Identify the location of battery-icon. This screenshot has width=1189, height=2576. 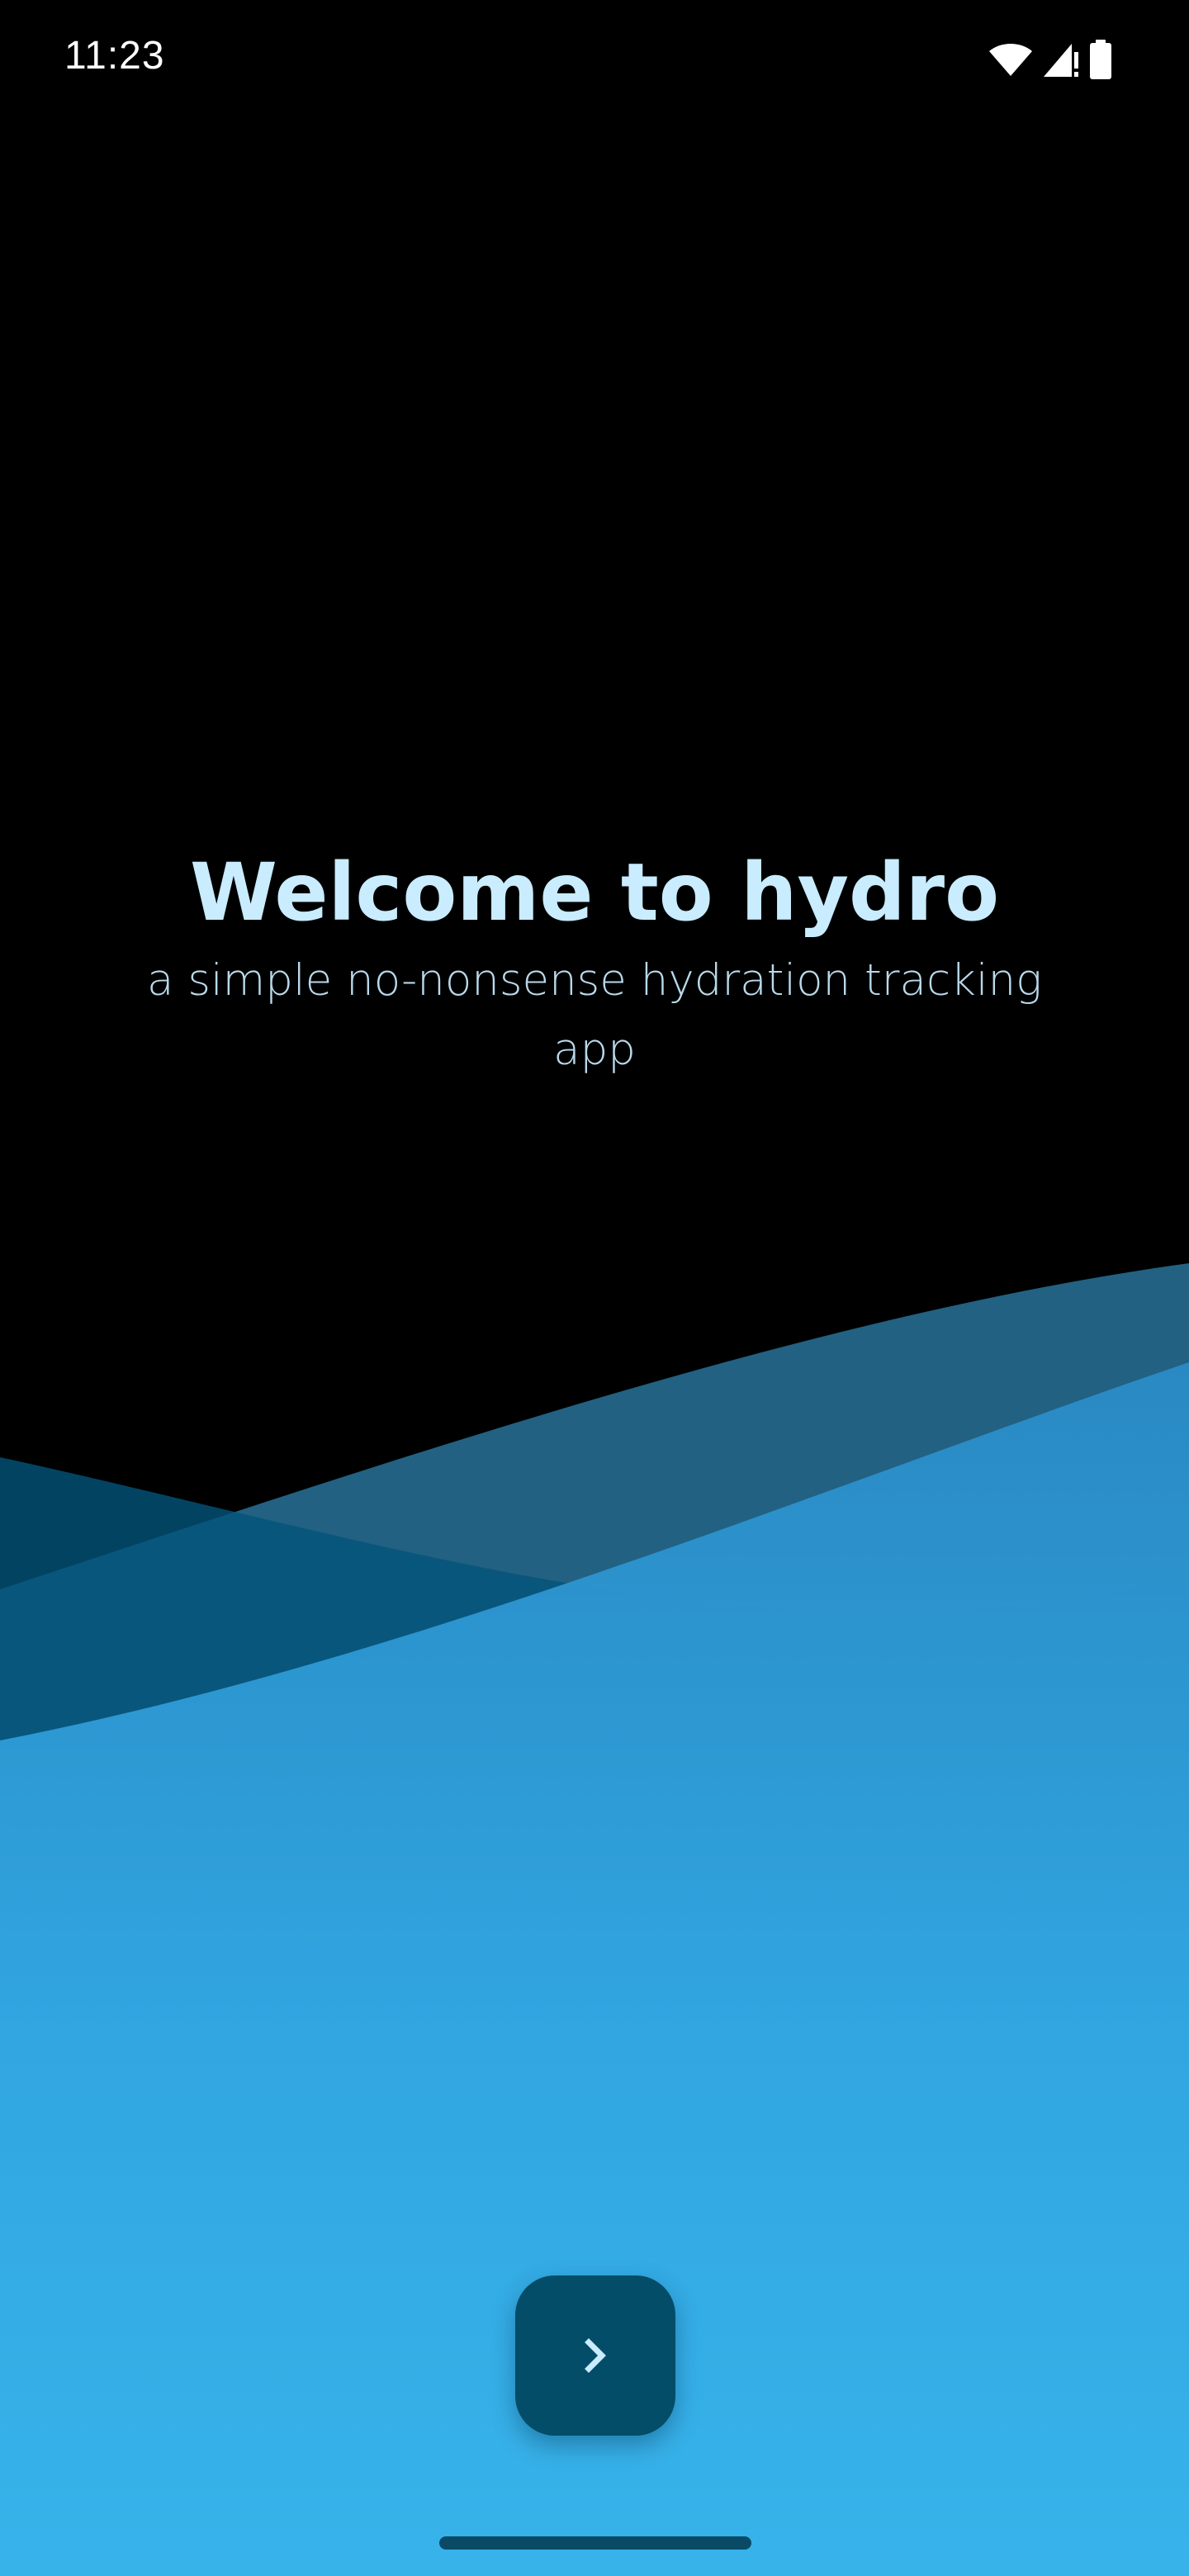
(1100, 59).